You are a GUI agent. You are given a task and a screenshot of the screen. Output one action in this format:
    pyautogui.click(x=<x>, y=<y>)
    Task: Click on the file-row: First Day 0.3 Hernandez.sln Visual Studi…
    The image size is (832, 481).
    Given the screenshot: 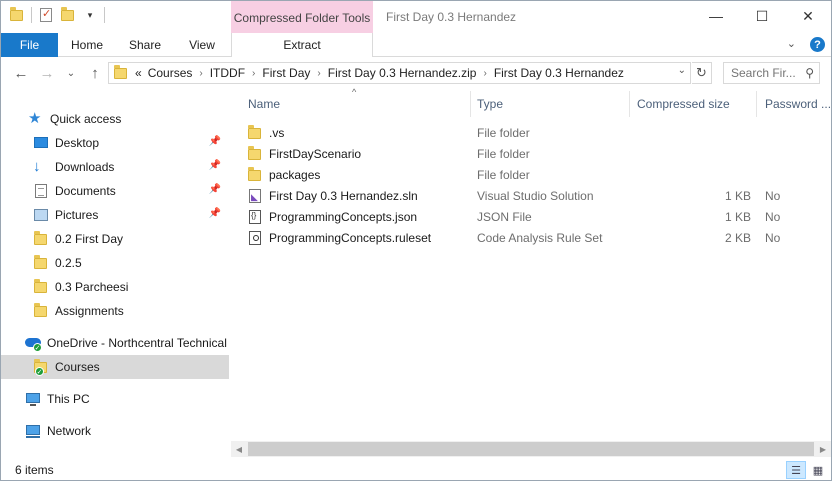 What is the action you would take?
    pyautogui.click(x=539, y=195)
    